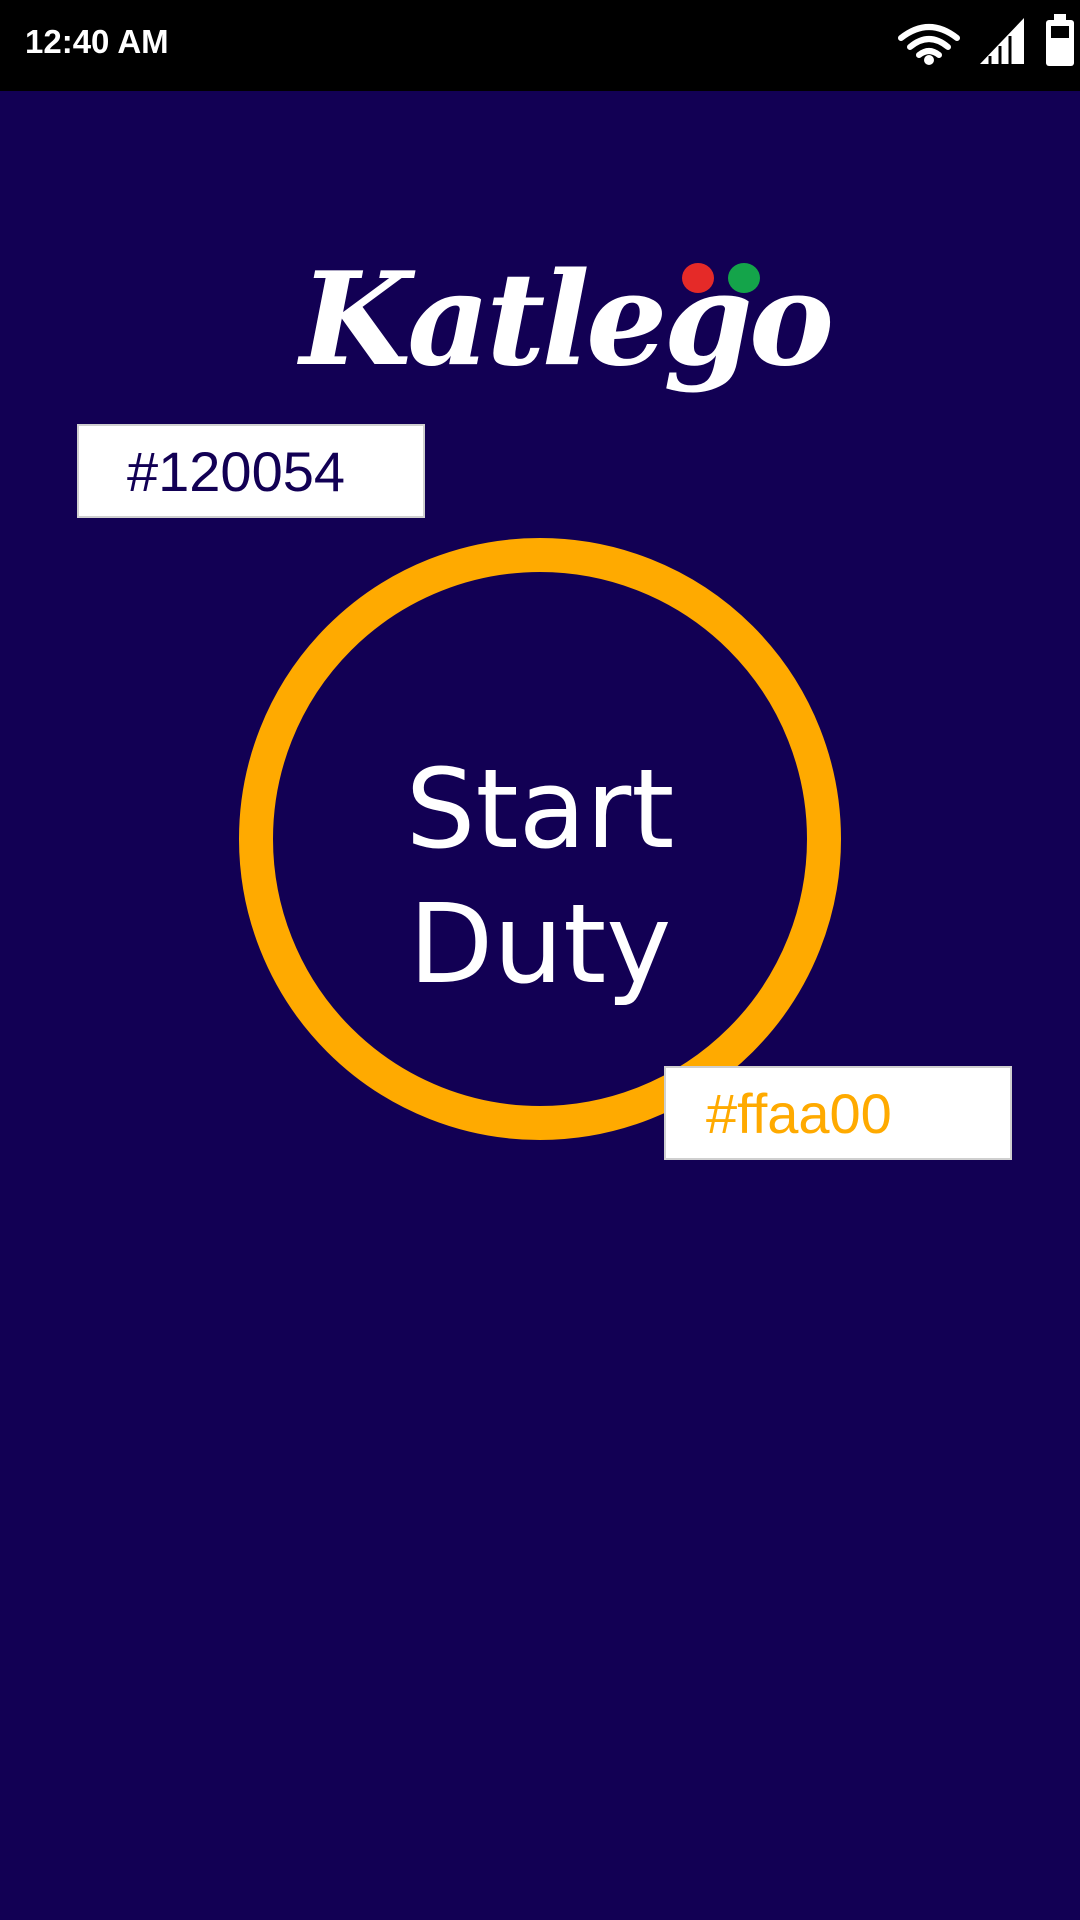 The width and height of the screenshot is (1080, 1920). I want to click on accent-color-swatch: #ffaa00, so click(838, 1113).